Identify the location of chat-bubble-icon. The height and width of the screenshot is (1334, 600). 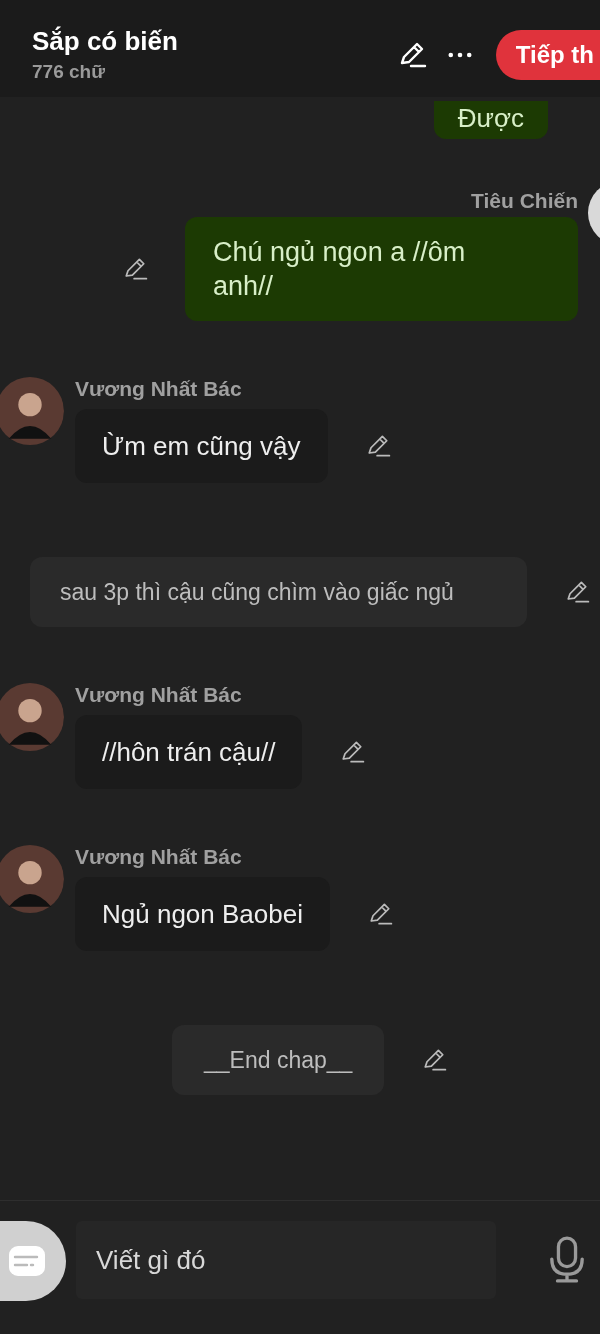
(27, 1261).